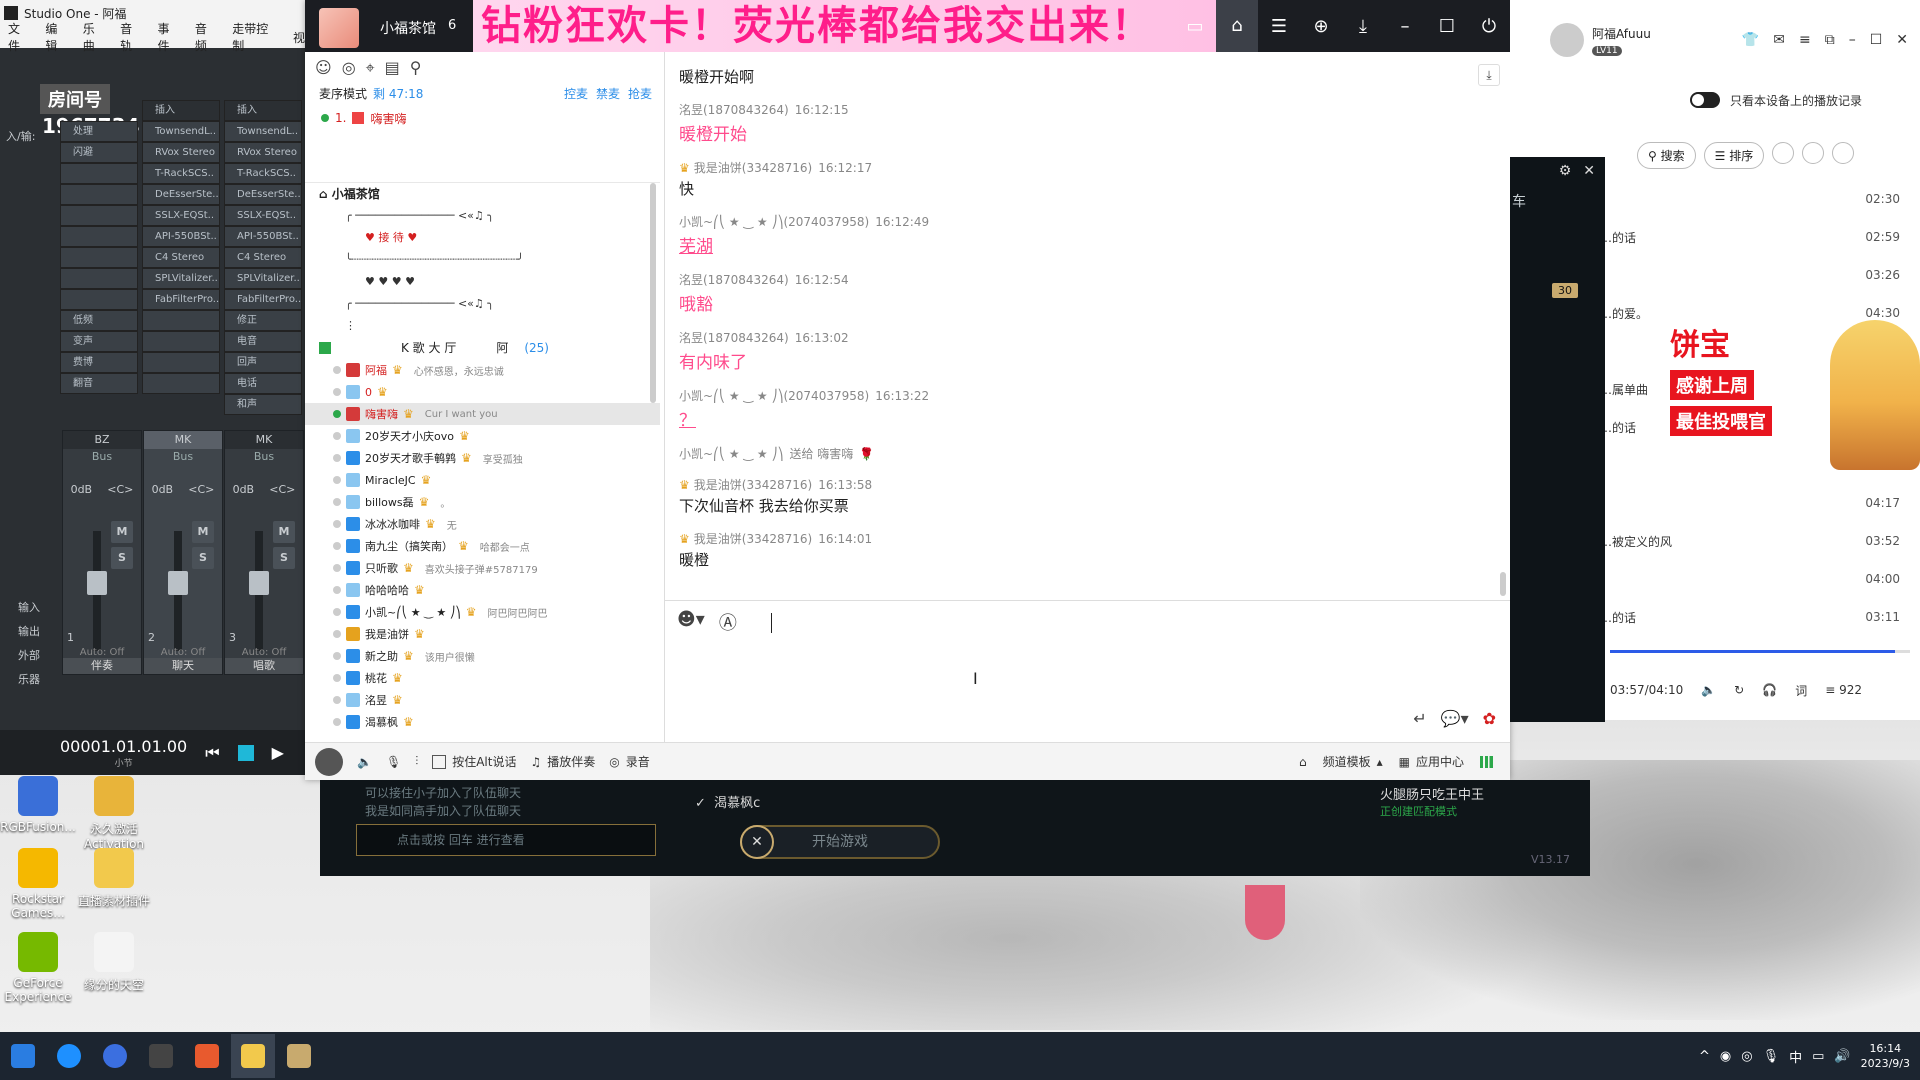 Image resolution: width=1920 pixels, height=1080 pixels. Describe the element at coordinates (608, 93) in the screenshot. I see `ban-mic-button: 禁麦` at that location.